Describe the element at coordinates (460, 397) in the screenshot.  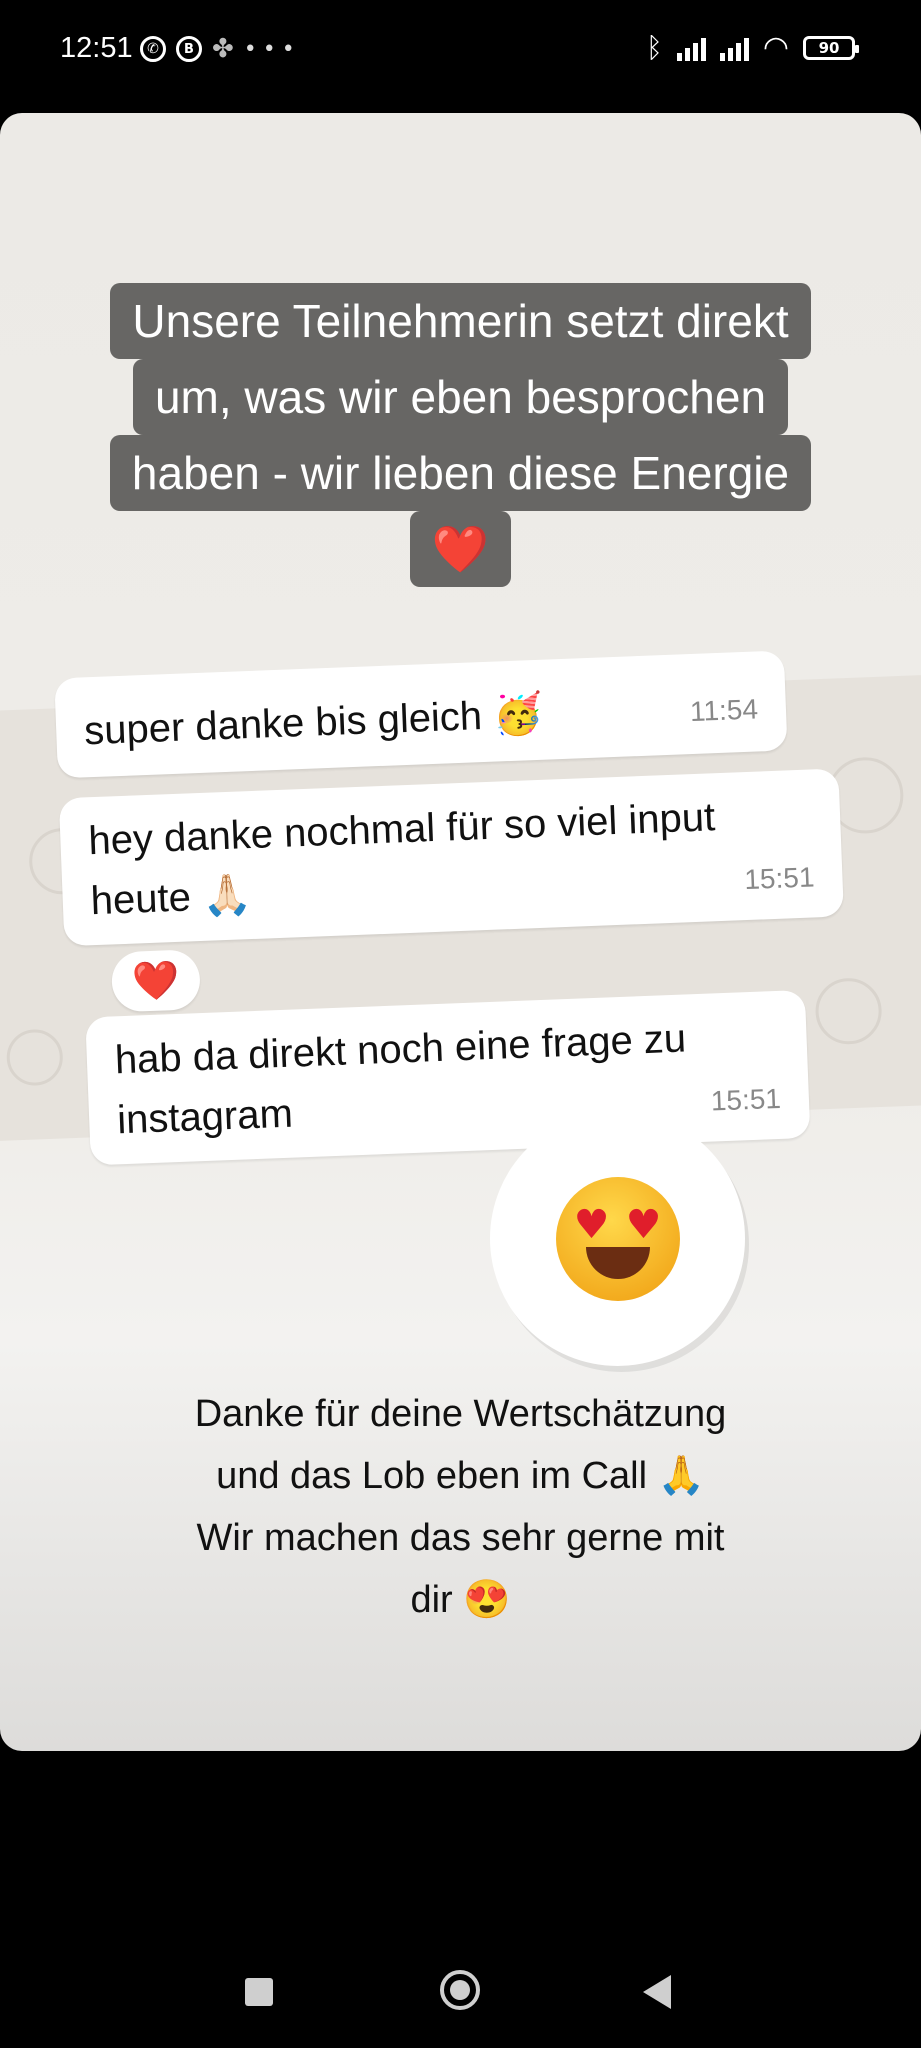
I see `caption-line: um, was wir eben besprochen` at that location.